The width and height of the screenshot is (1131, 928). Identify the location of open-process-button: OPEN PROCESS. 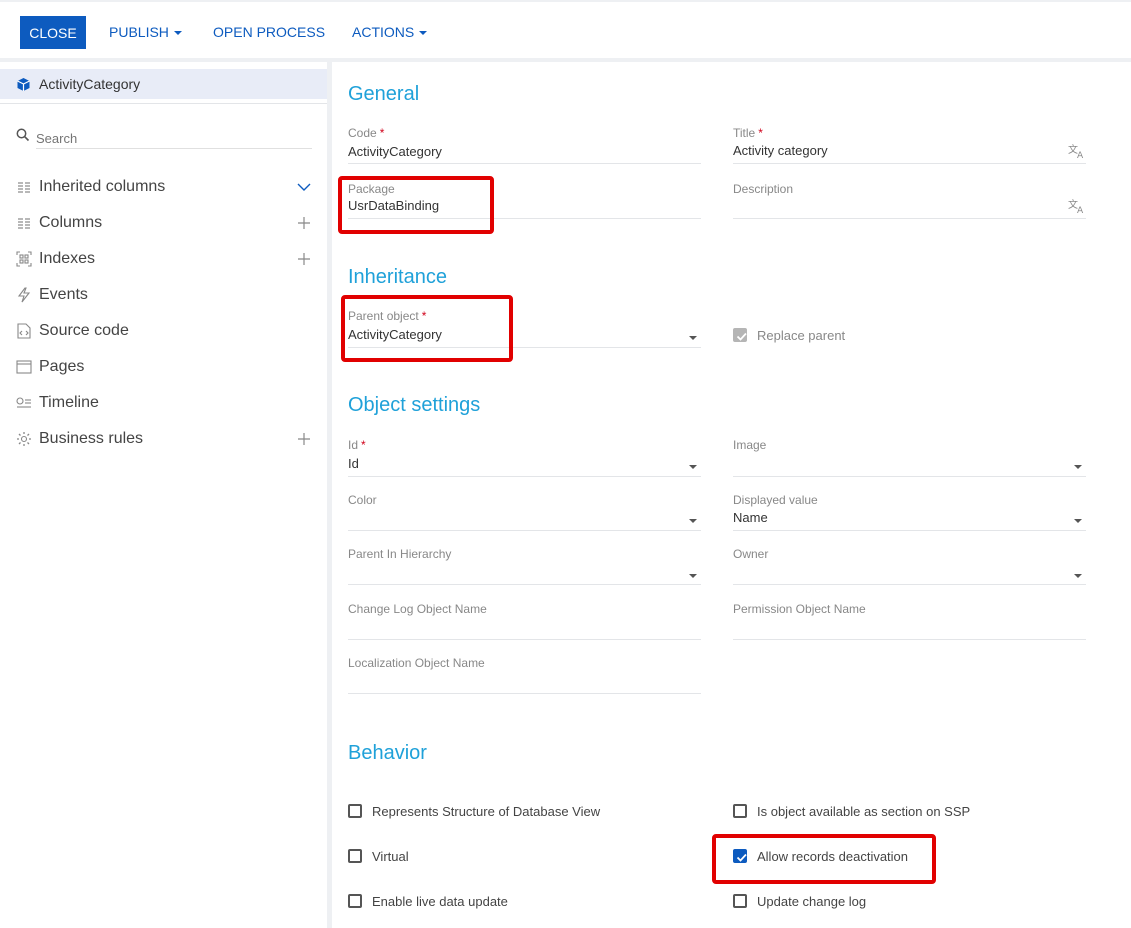
(269, 32).